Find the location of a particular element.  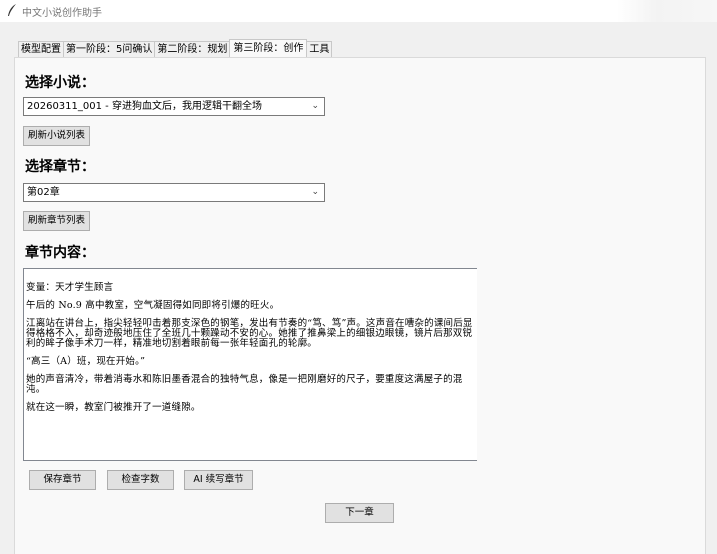

content-paragraph: “高三（A）班，现在开始。” is located at coordinates (86, 361).